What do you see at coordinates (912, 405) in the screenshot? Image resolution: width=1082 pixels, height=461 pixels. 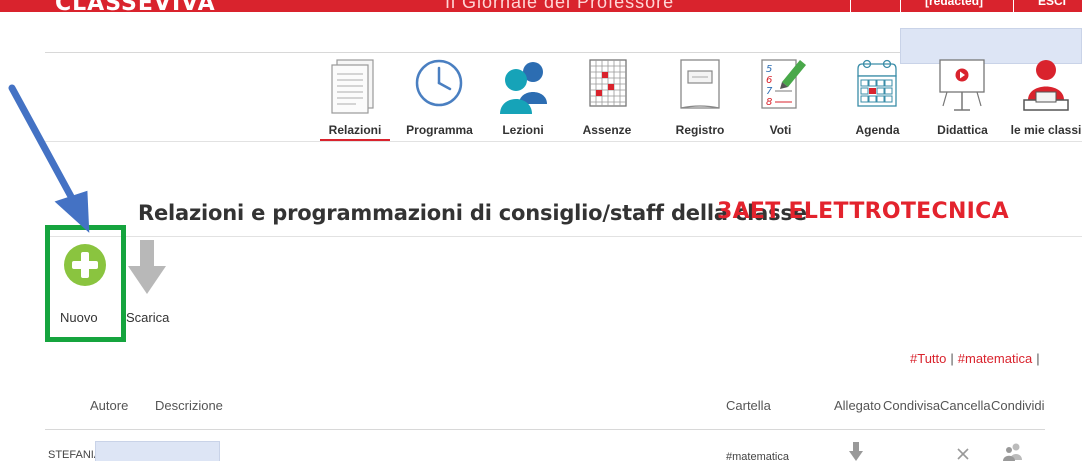 I see `column-header-condivisa: Condivisa` at bounding box center [912, 405].